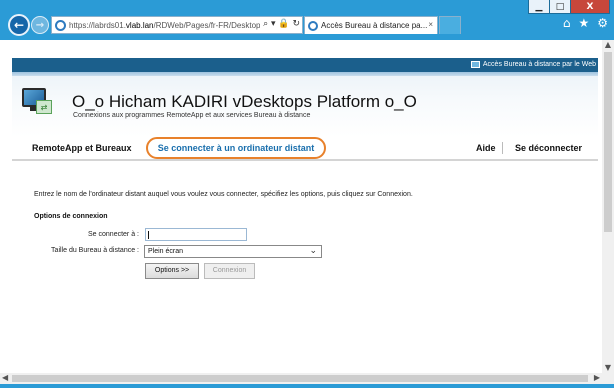  I want to click on horizontal-scrollbar: ◀ ▶, so click(301, 378).